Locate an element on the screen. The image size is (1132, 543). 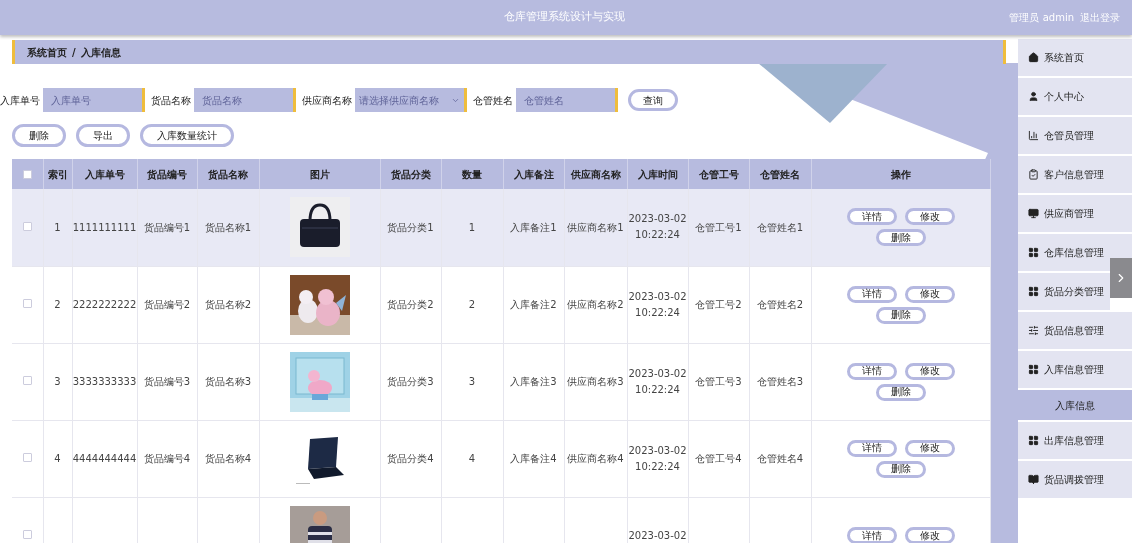
cell-text: 仓管姓名1 is located at coordinates (780, 227).